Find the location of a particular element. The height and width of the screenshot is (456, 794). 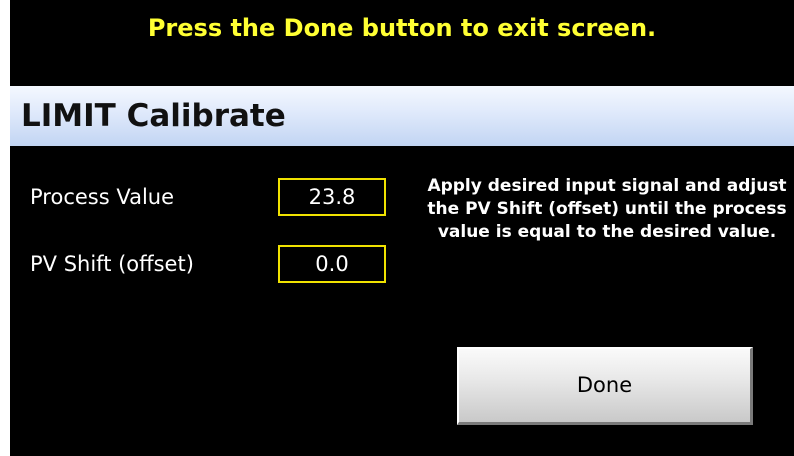

process-value-label: Process Value is located at coordinates (102, 197).